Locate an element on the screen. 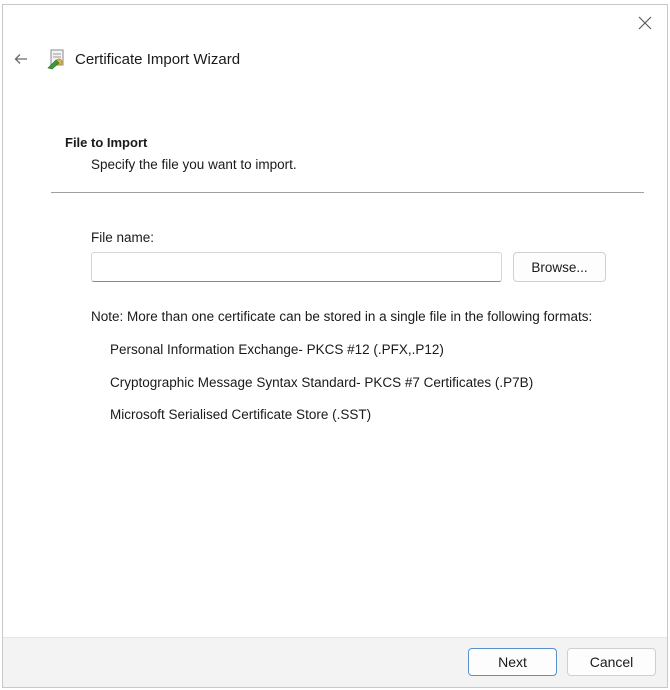 This screenshot has height=690, width=670. close-button is located at coordinates (645, 23).